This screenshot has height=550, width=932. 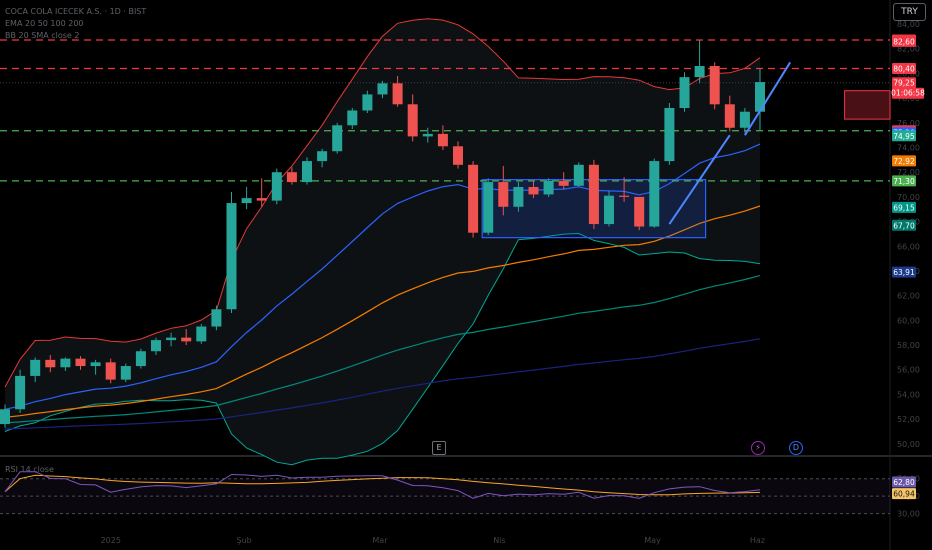 I want to click on price-label: 80,40, so click(x=904, y=68).